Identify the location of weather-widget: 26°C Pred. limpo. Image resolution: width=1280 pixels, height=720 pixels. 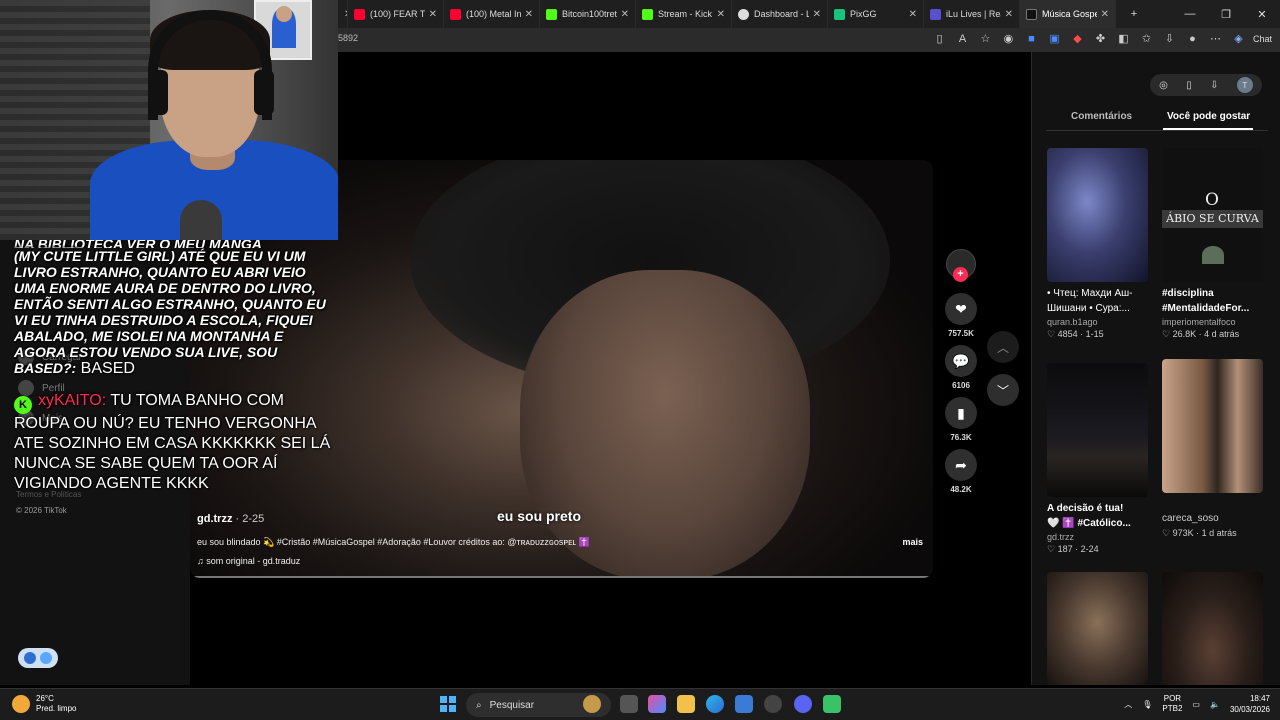
(44, 704).